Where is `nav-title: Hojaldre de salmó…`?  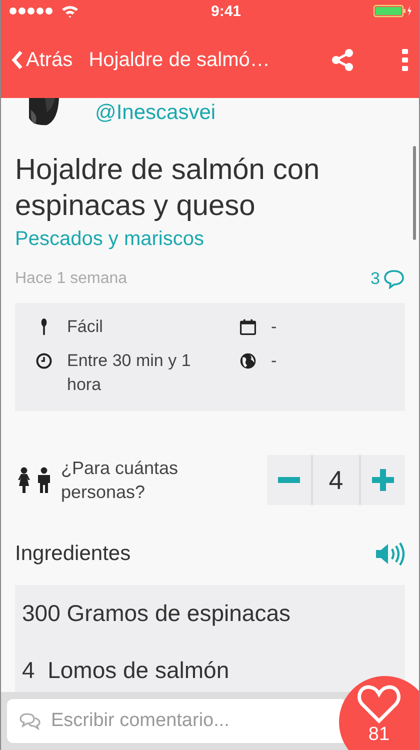 nav-title: Hojaldre de salmó… is located at coordinates (179, 60).